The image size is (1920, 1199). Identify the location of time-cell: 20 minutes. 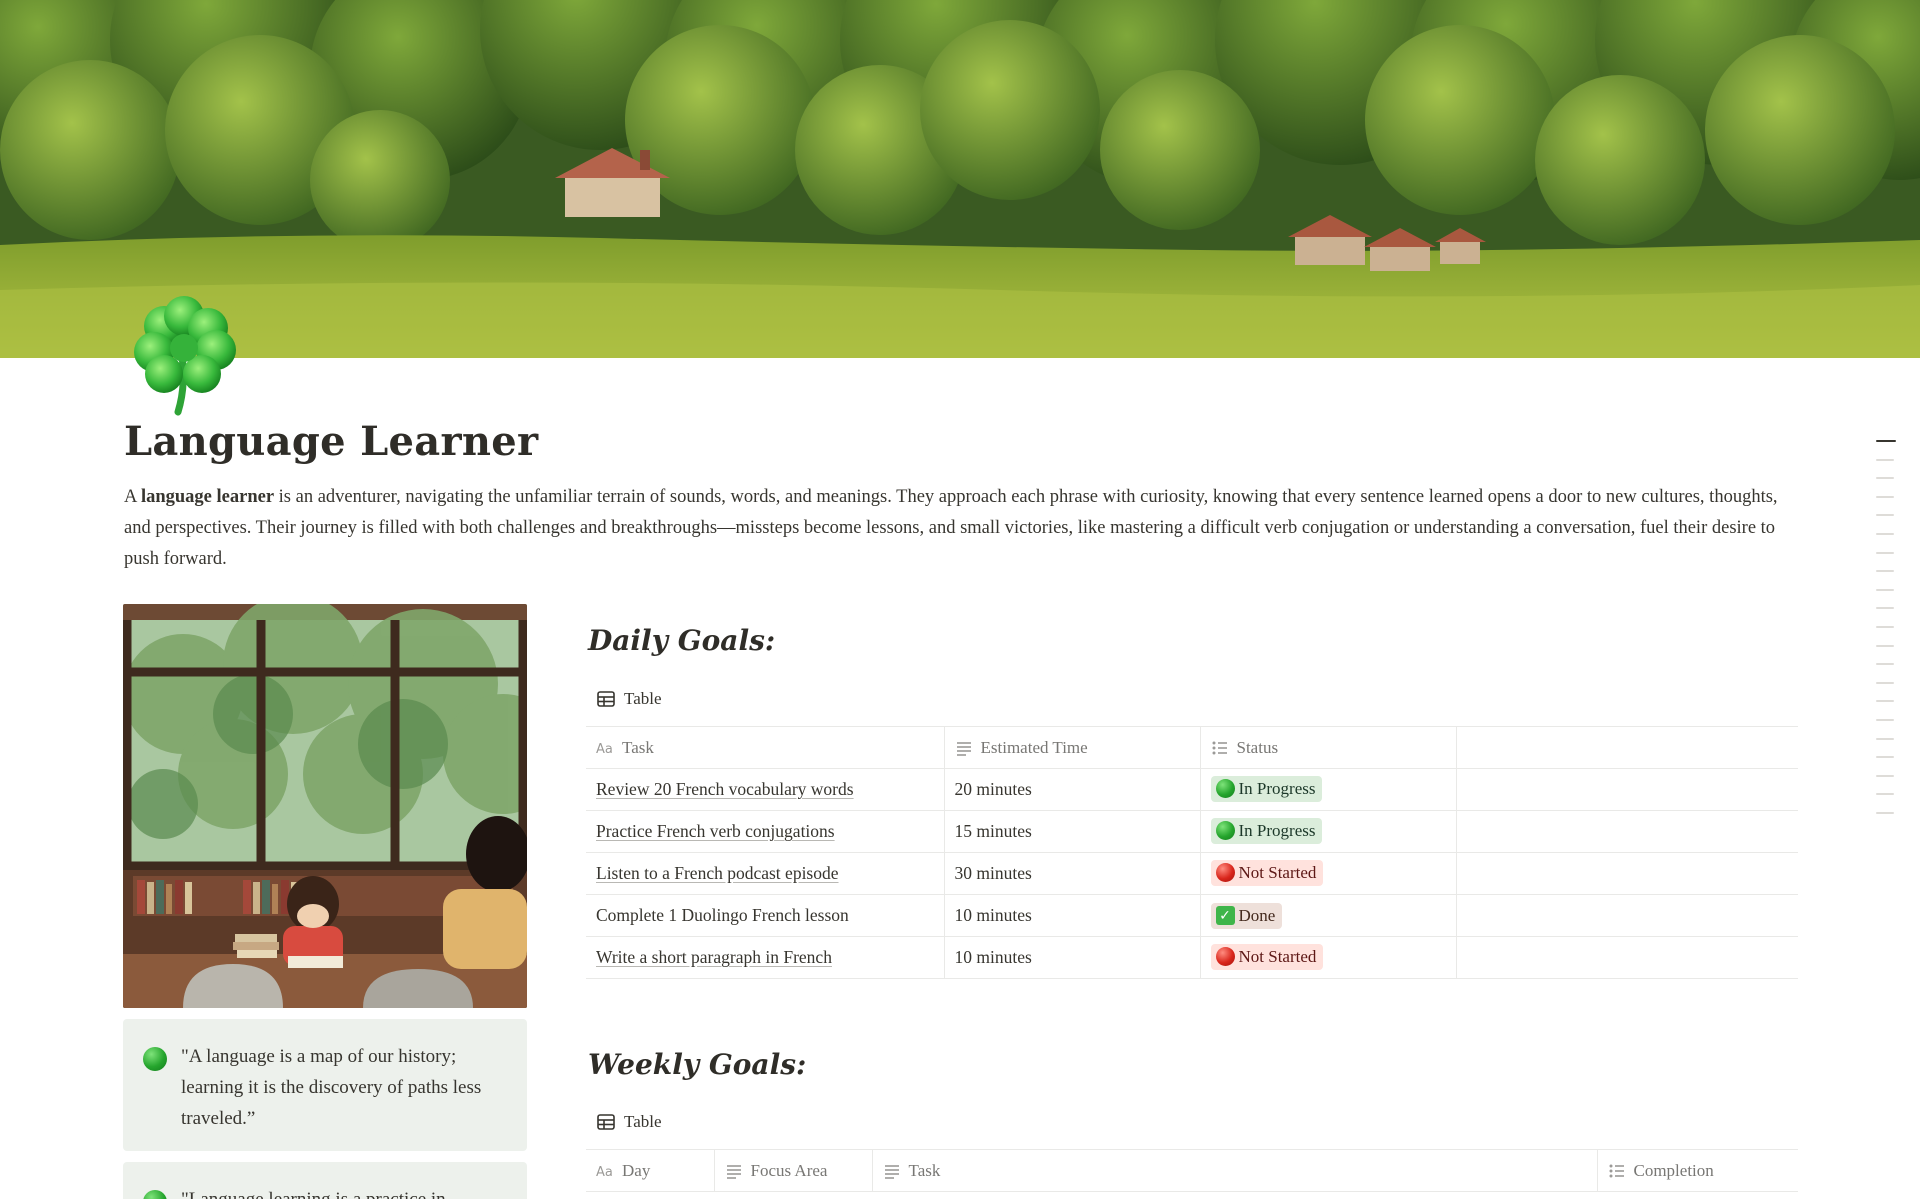
(1072, 789).